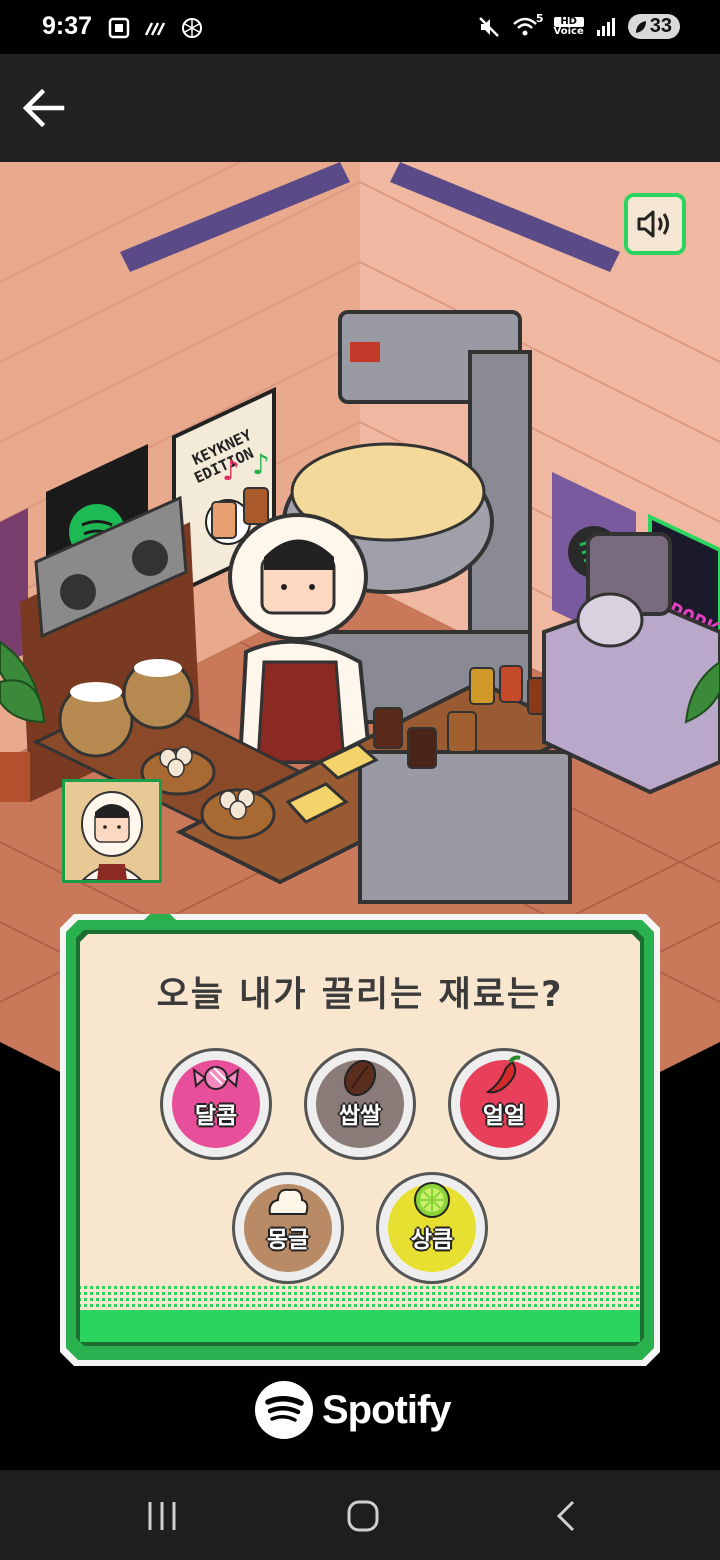  I want to click on back-chevron-icon, so click(565, 1516).